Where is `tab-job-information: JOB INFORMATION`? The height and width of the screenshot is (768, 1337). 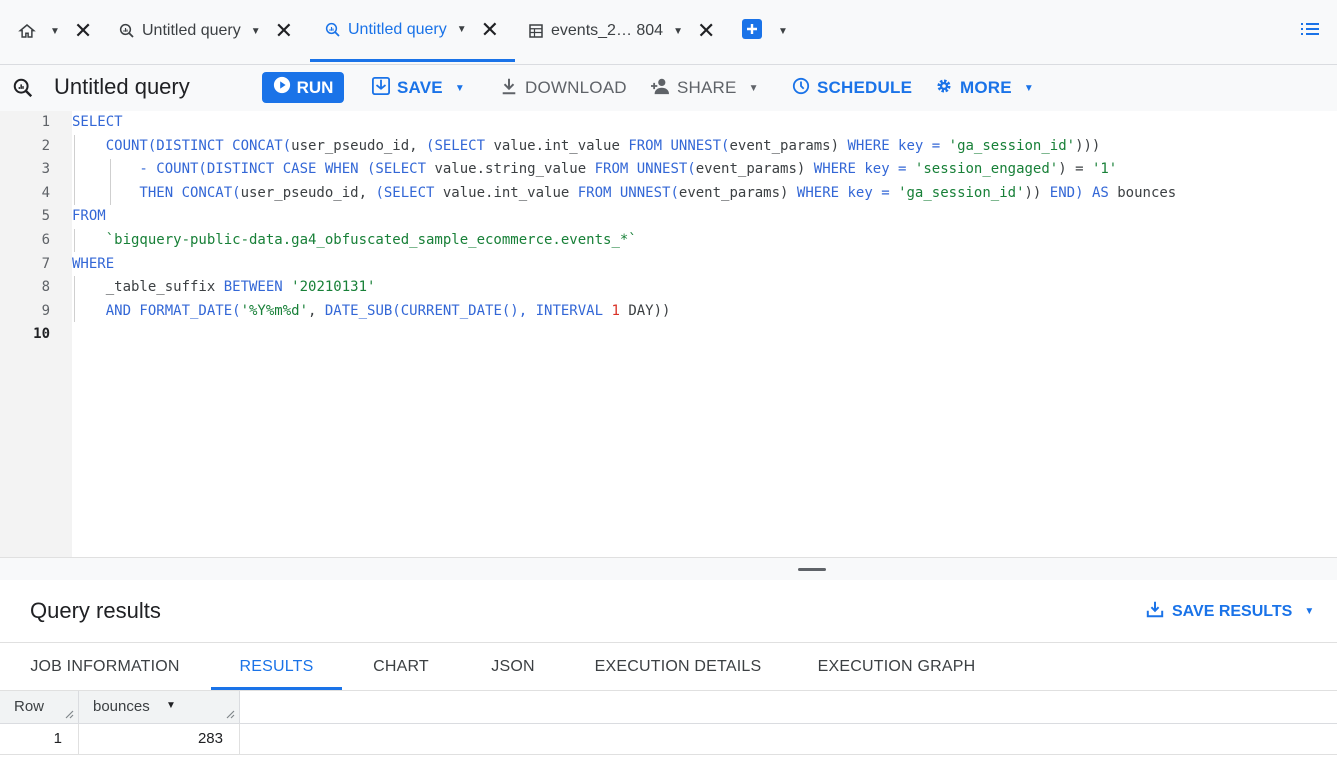 tab-job-information: JOB INFORMATION is located at coordinates (105, 666).